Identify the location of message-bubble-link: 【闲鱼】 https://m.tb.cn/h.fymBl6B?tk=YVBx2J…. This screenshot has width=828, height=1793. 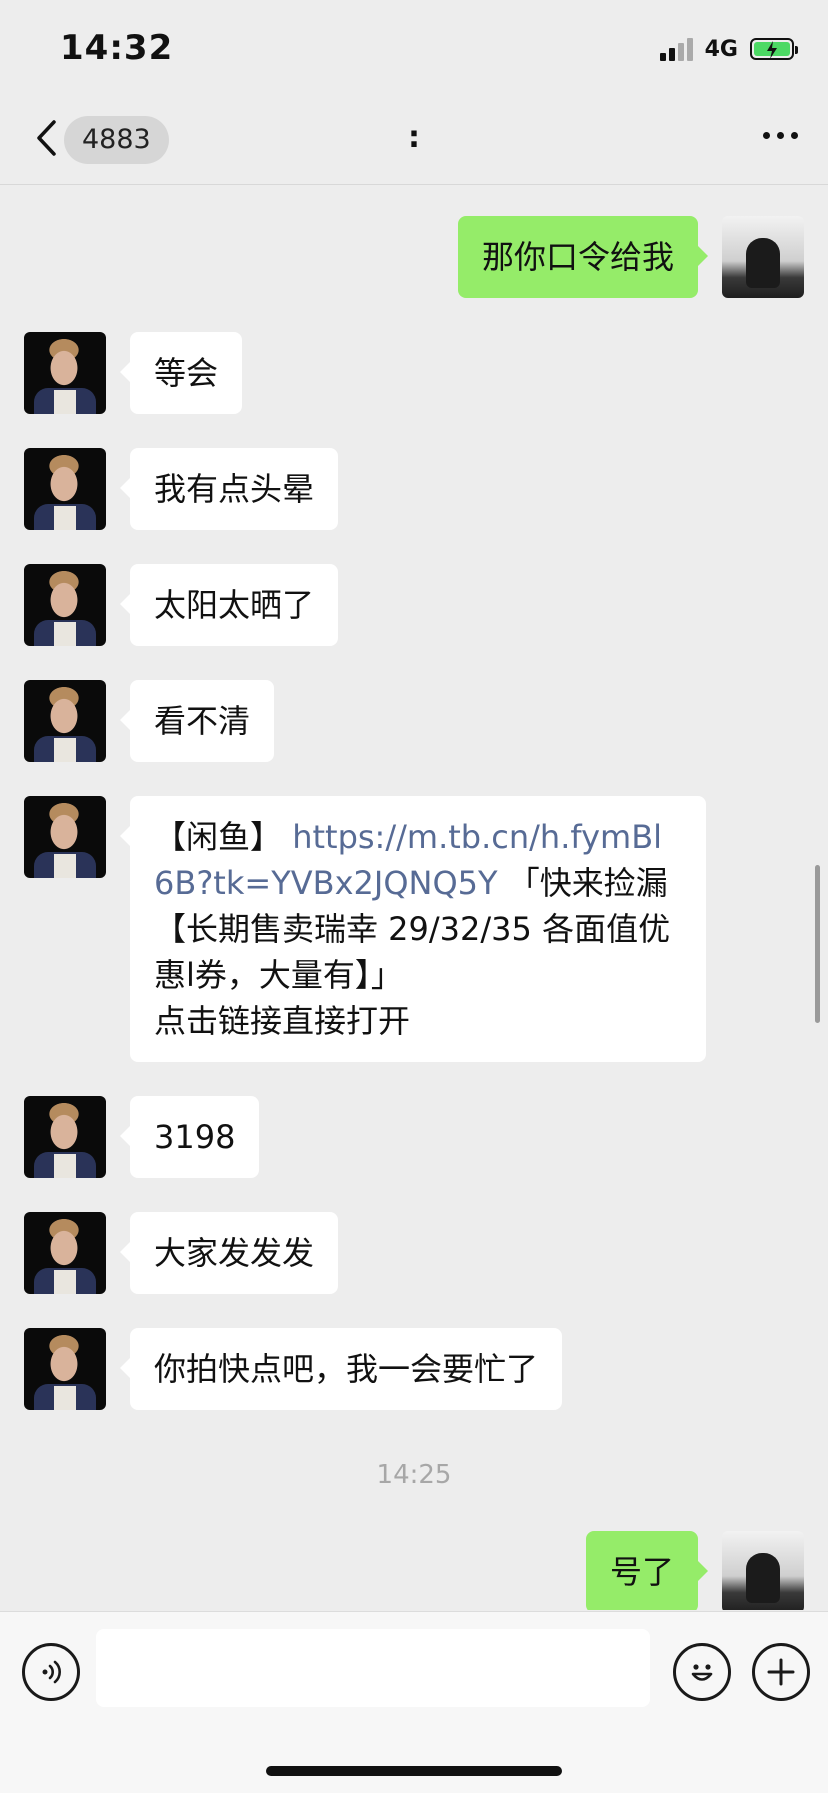
(413, 929).